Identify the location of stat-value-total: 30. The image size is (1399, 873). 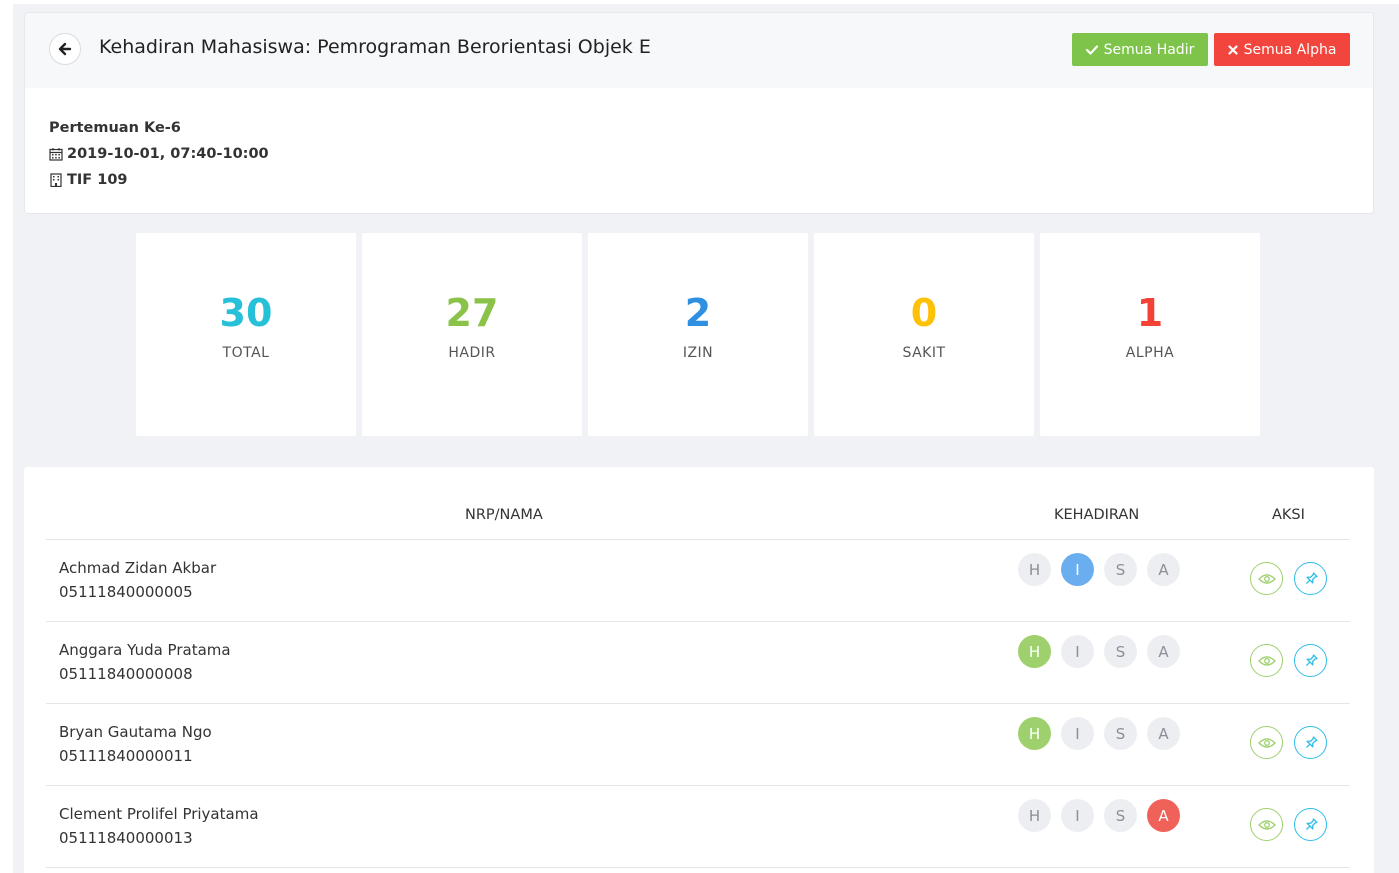
(246, 313).